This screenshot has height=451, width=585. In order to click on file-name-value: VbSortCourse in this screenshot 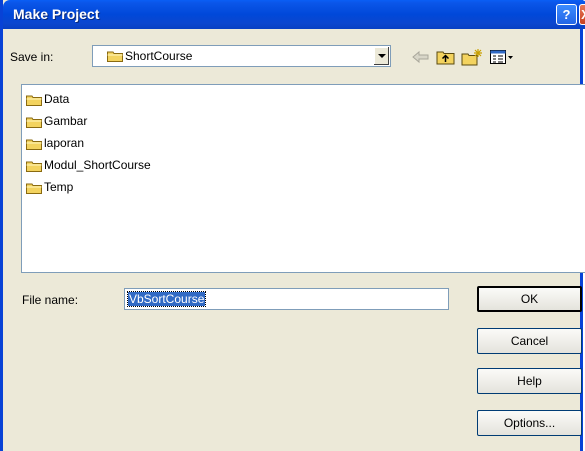, I will do `click(166, 299)`.